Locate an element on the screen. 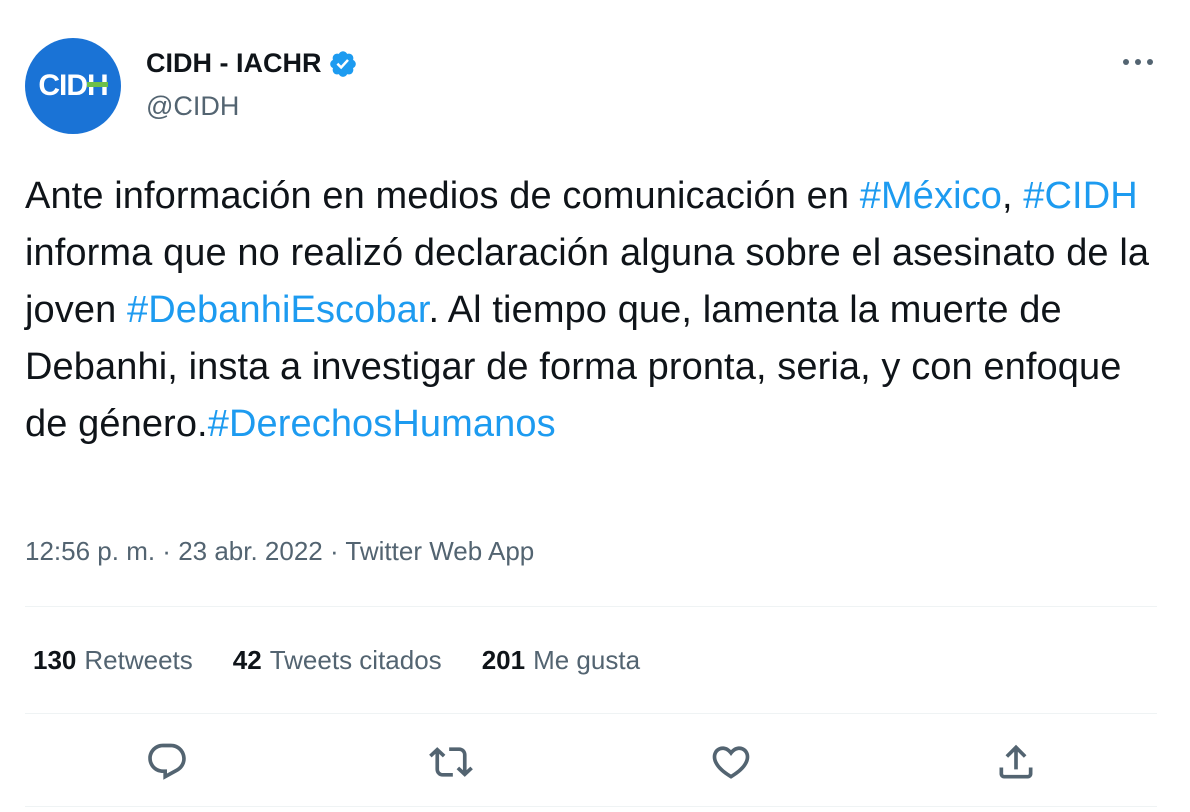  hashtag-link: #CIDH is located at coordinates (1080, 196).